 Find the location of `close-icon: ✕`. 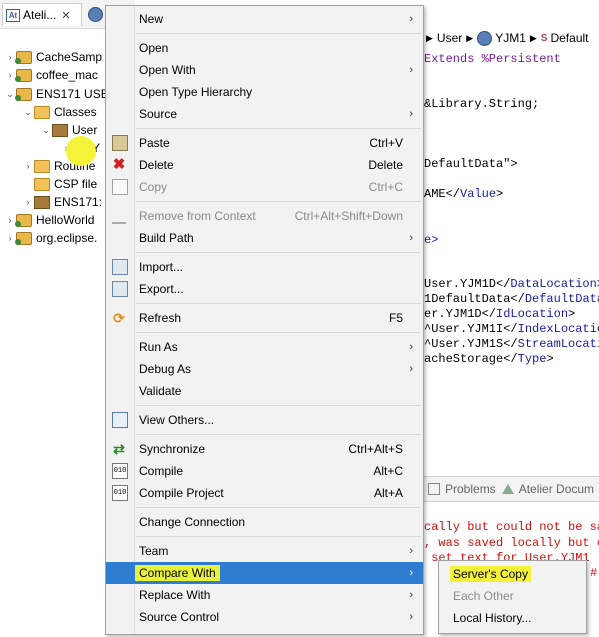

close-icon: ✕ is located at coordinates (65, 15).